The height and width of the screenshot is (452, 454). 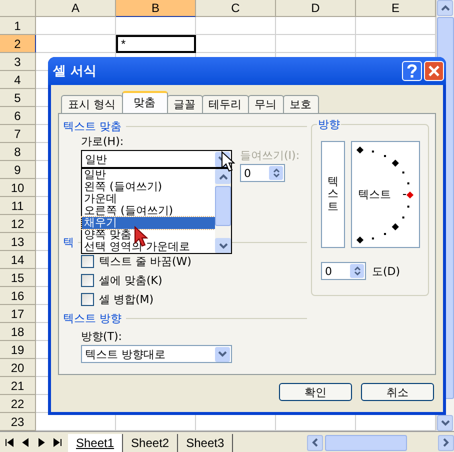 What do you see at coordinates (148, 247) in the screenshot?
I see `list-option: 선택 영역의 가운데로` at bounding box center [148, 247].